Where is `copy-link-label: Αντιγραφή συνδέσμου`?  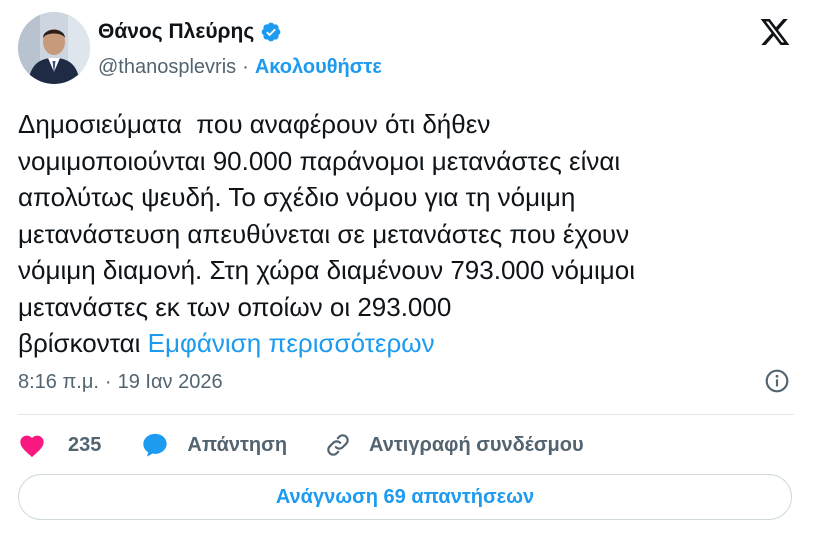 copy-link-label: Αντιγραφή συνδέσμου is located at coordinates (476, 444).